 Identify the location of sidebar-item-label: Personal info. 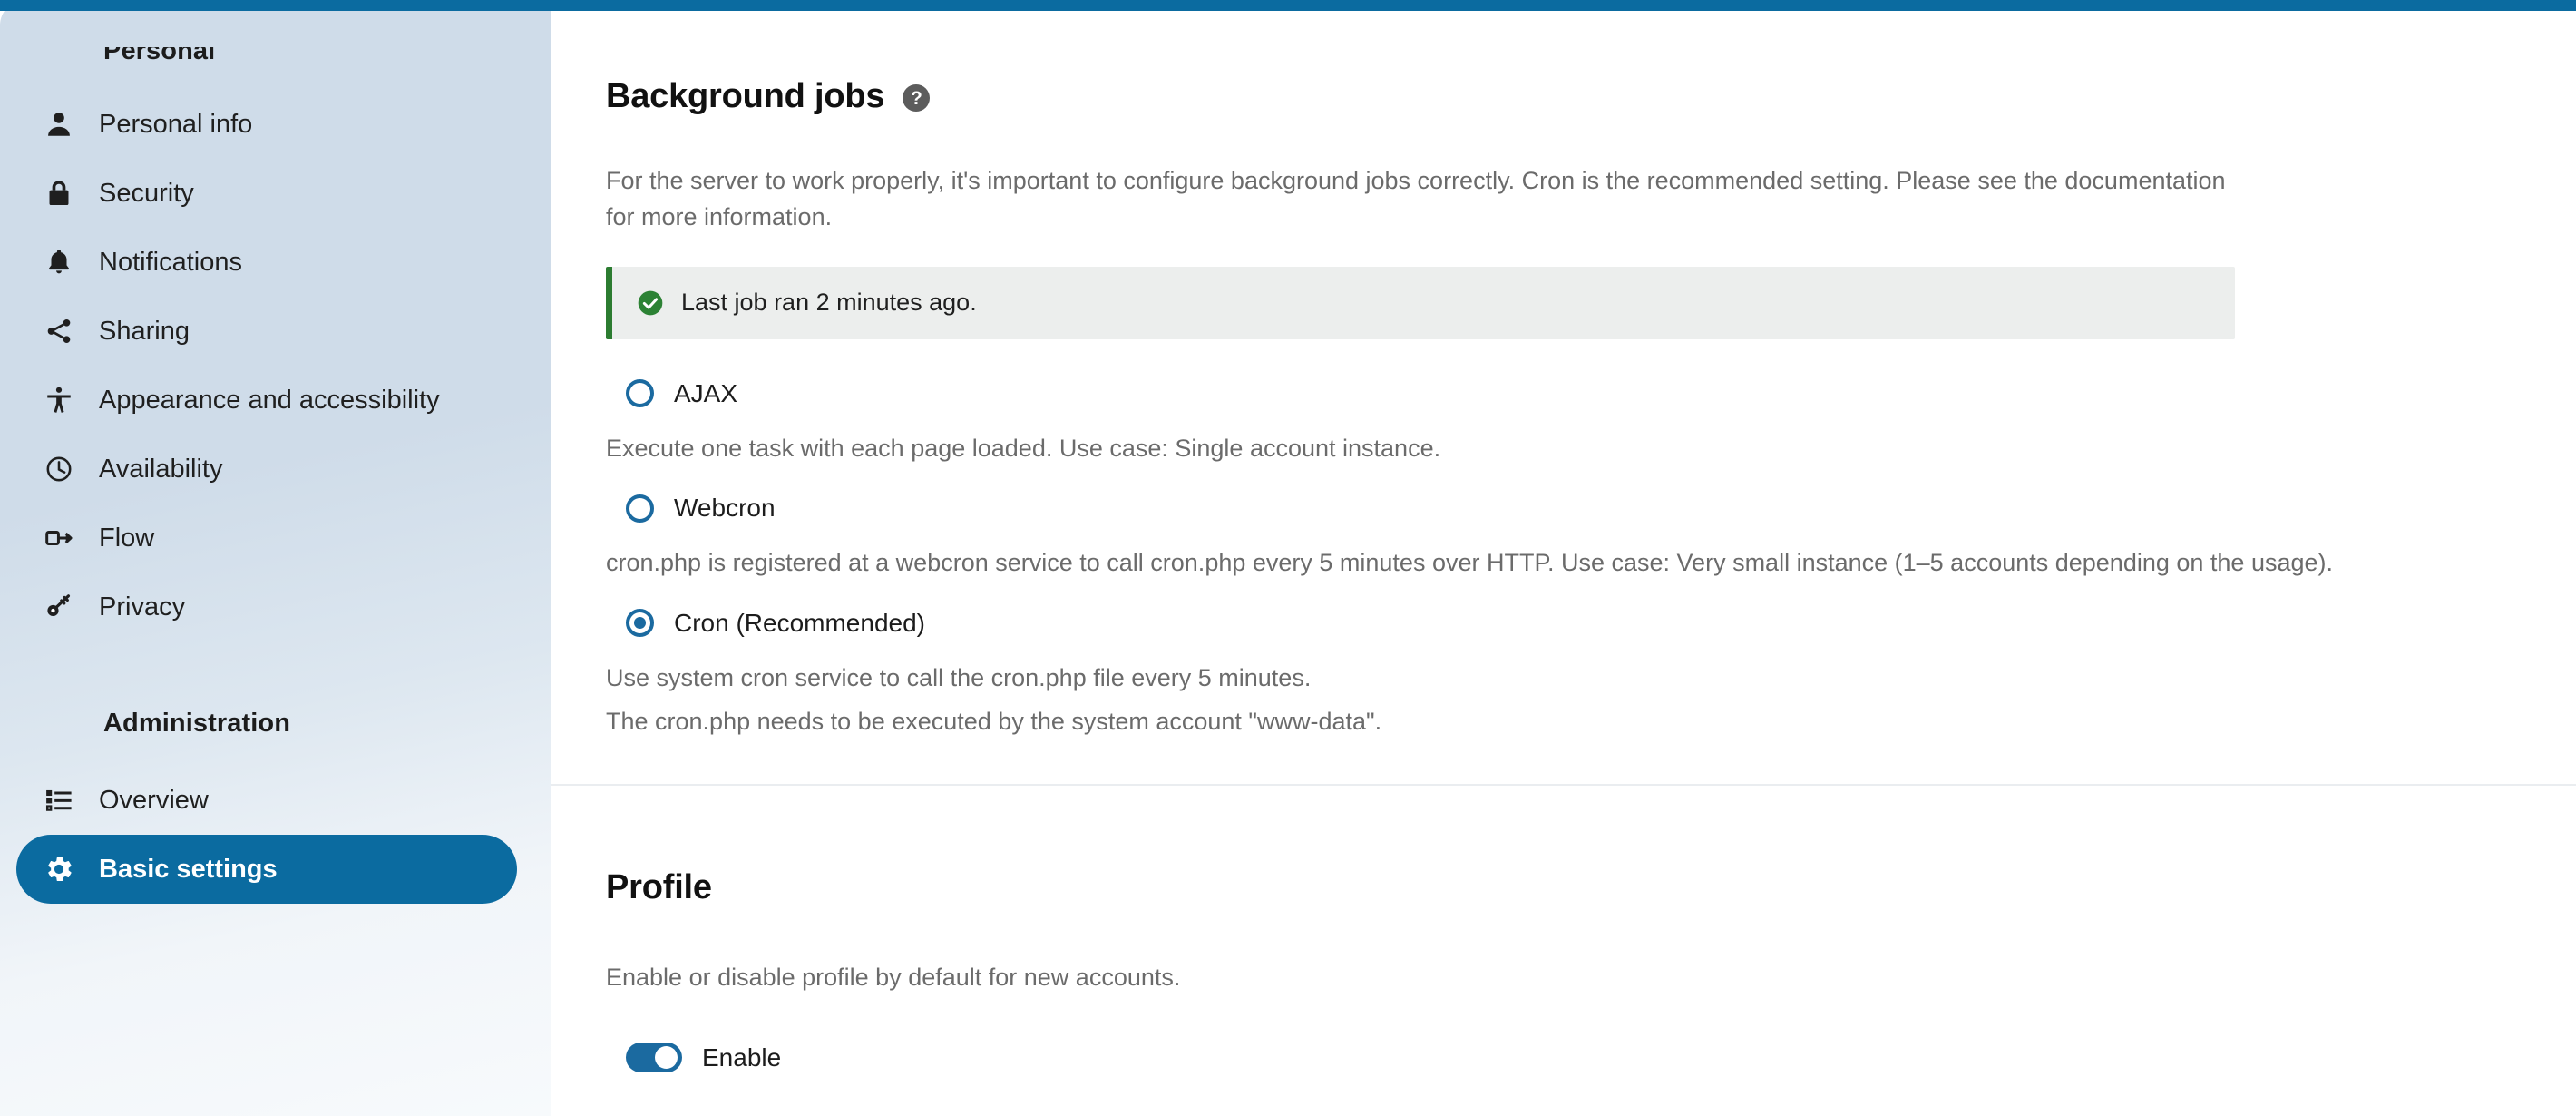
(176, 124).